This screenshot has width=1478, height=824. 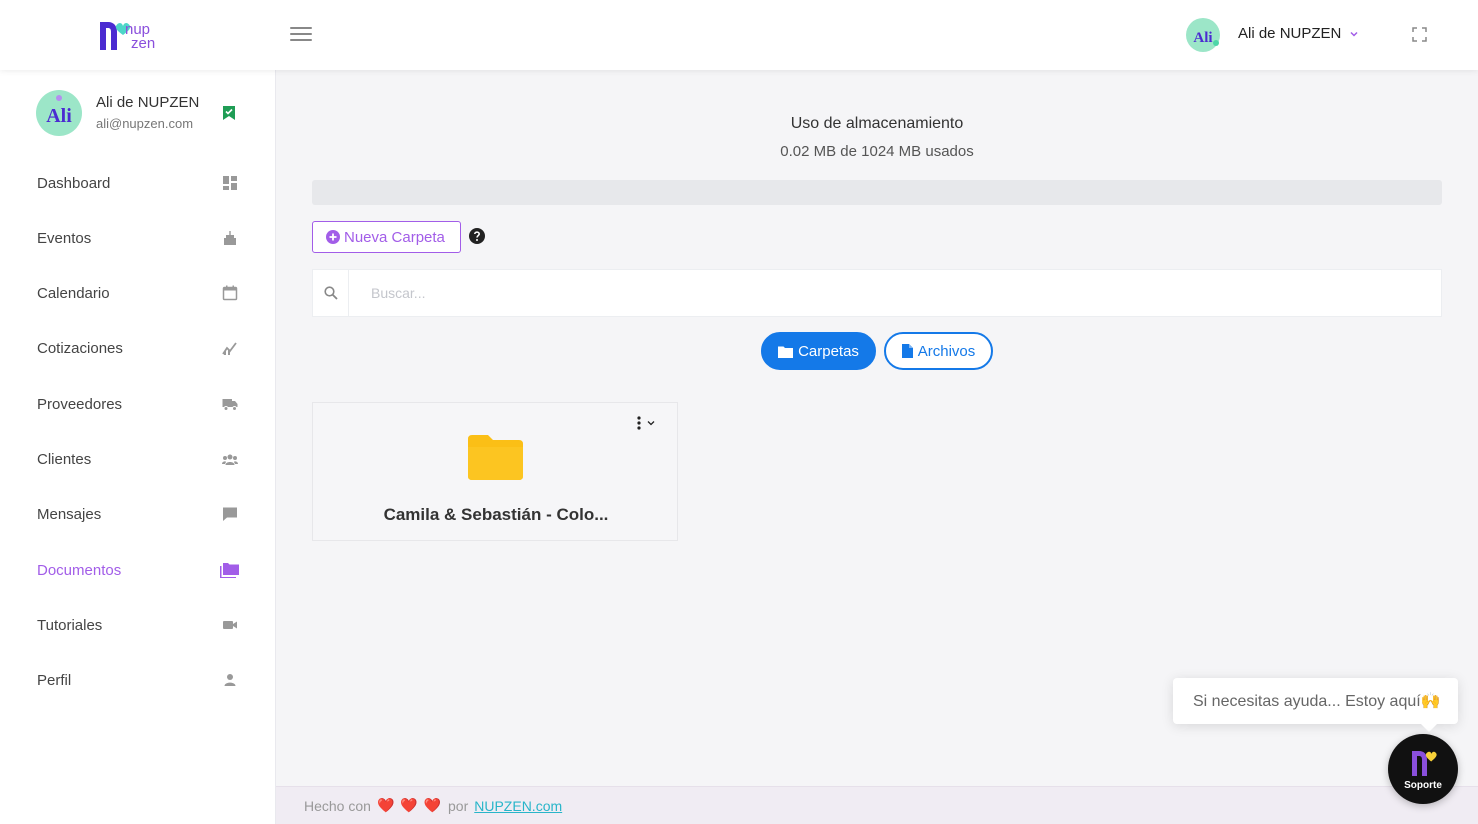 I want to click on support-button: Soporte, so click(x=1423, y=769).